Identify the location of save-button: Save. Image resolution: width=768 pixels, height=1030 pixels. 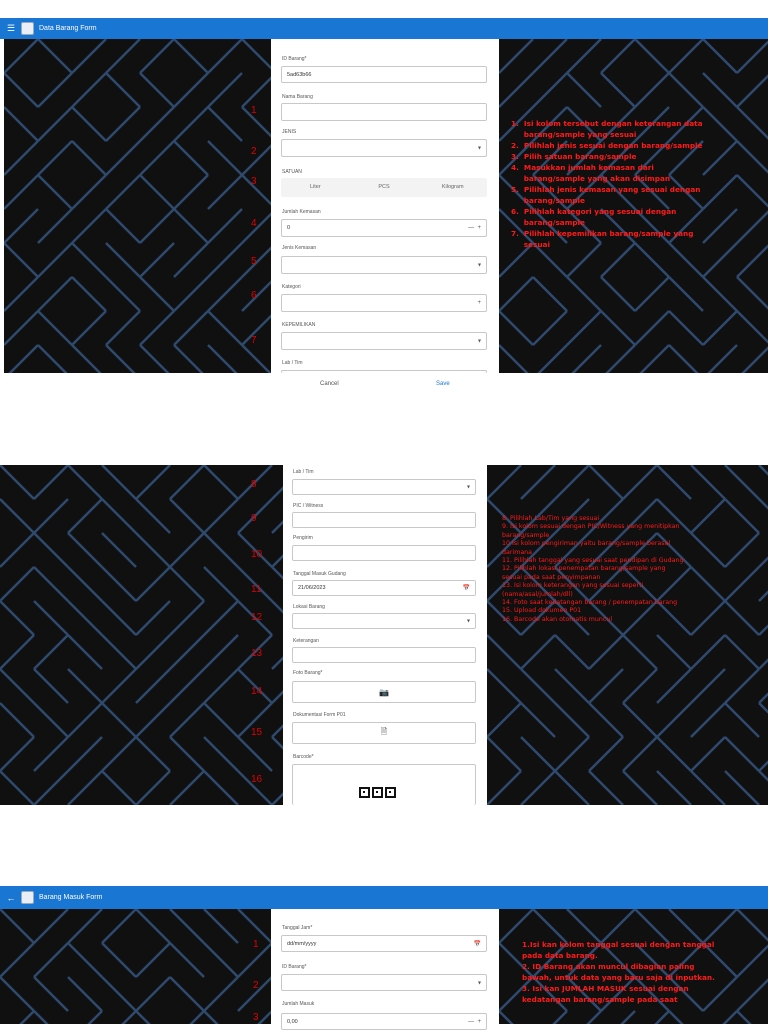
(443, 384).